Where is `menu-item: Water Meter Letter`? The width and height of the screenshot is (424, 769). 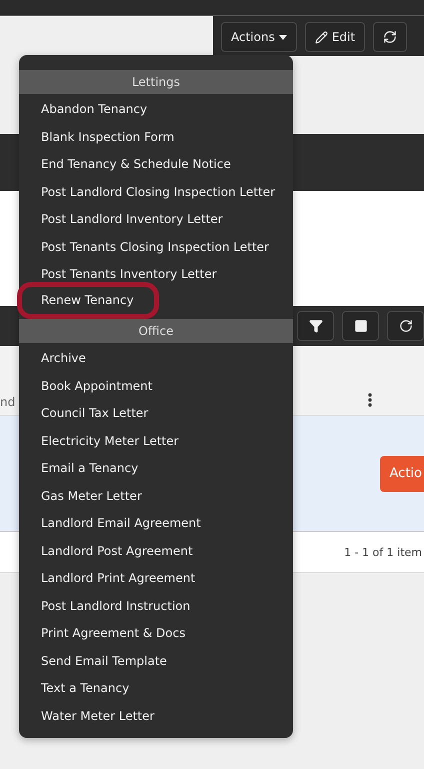
menu-item: Water Meter Letter is located at coordinates (97, 716).